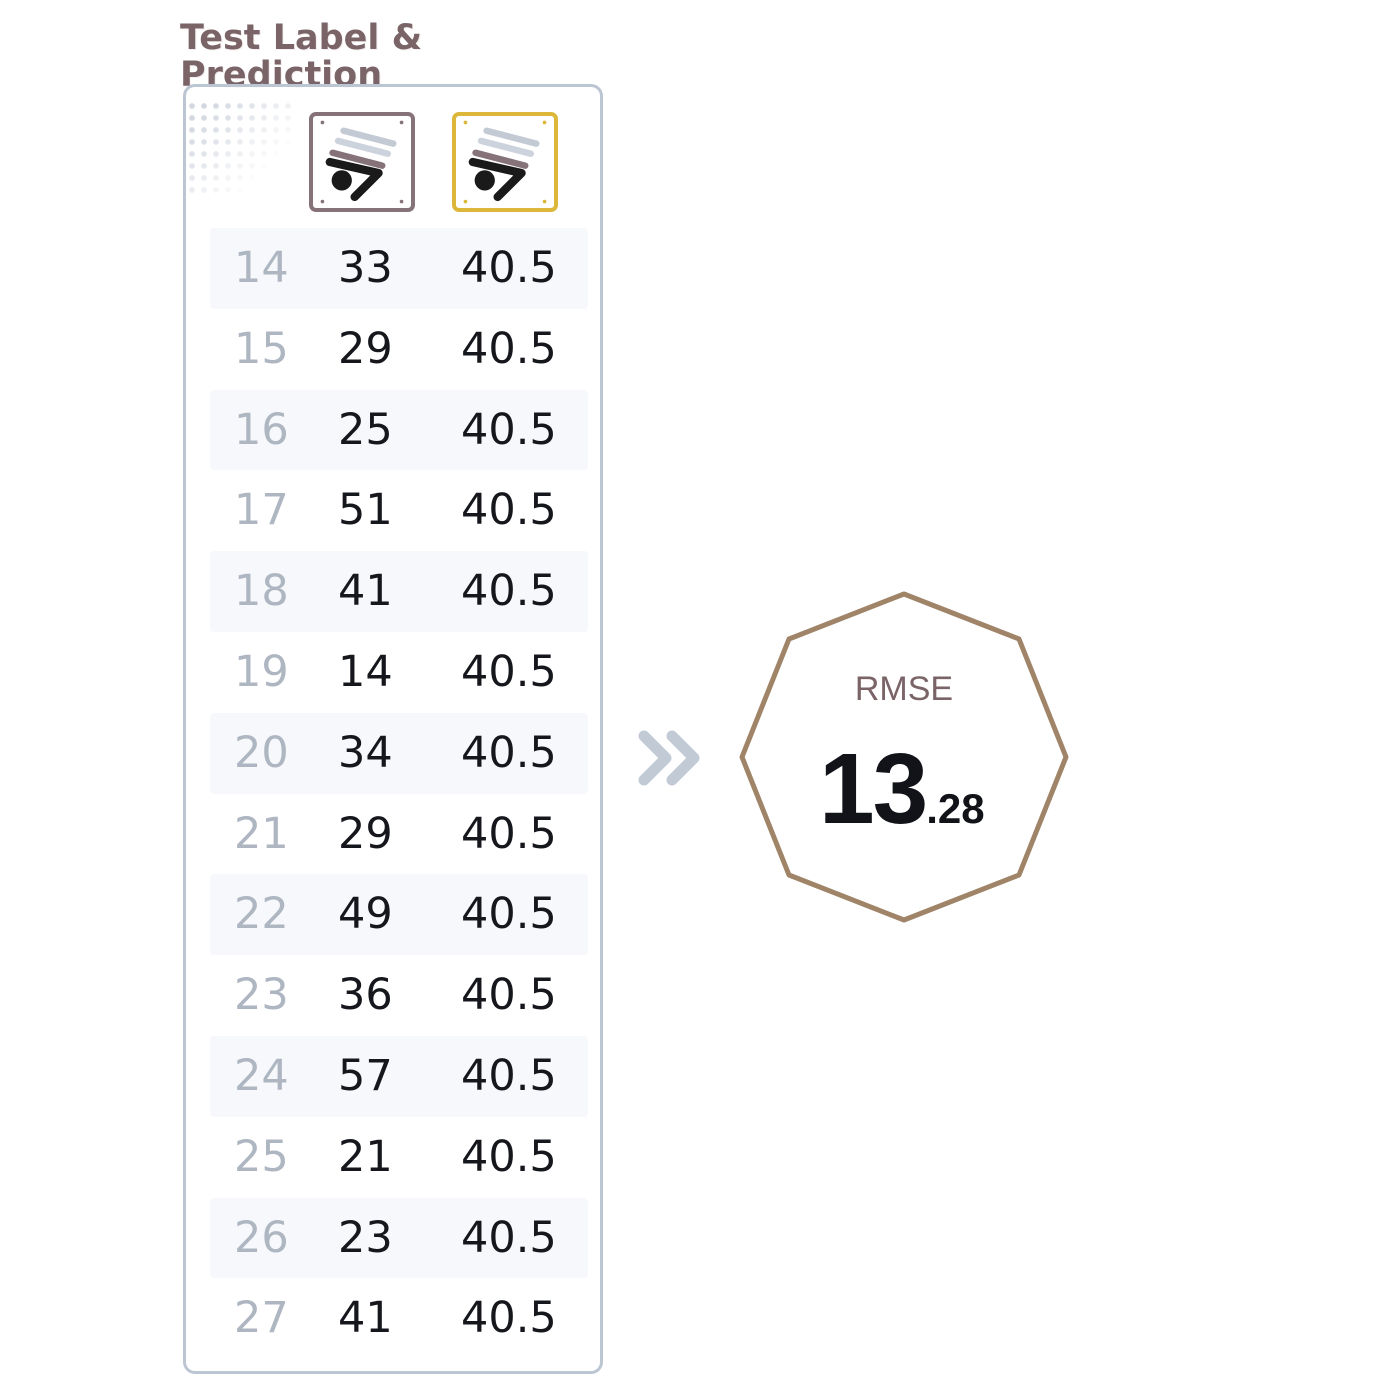 This screenshot has width=1400, height=1400. What do you see at coordinates (261, 1156) in the screenshot?
I see `row-index: 25` at bounding box center [261, 1156].